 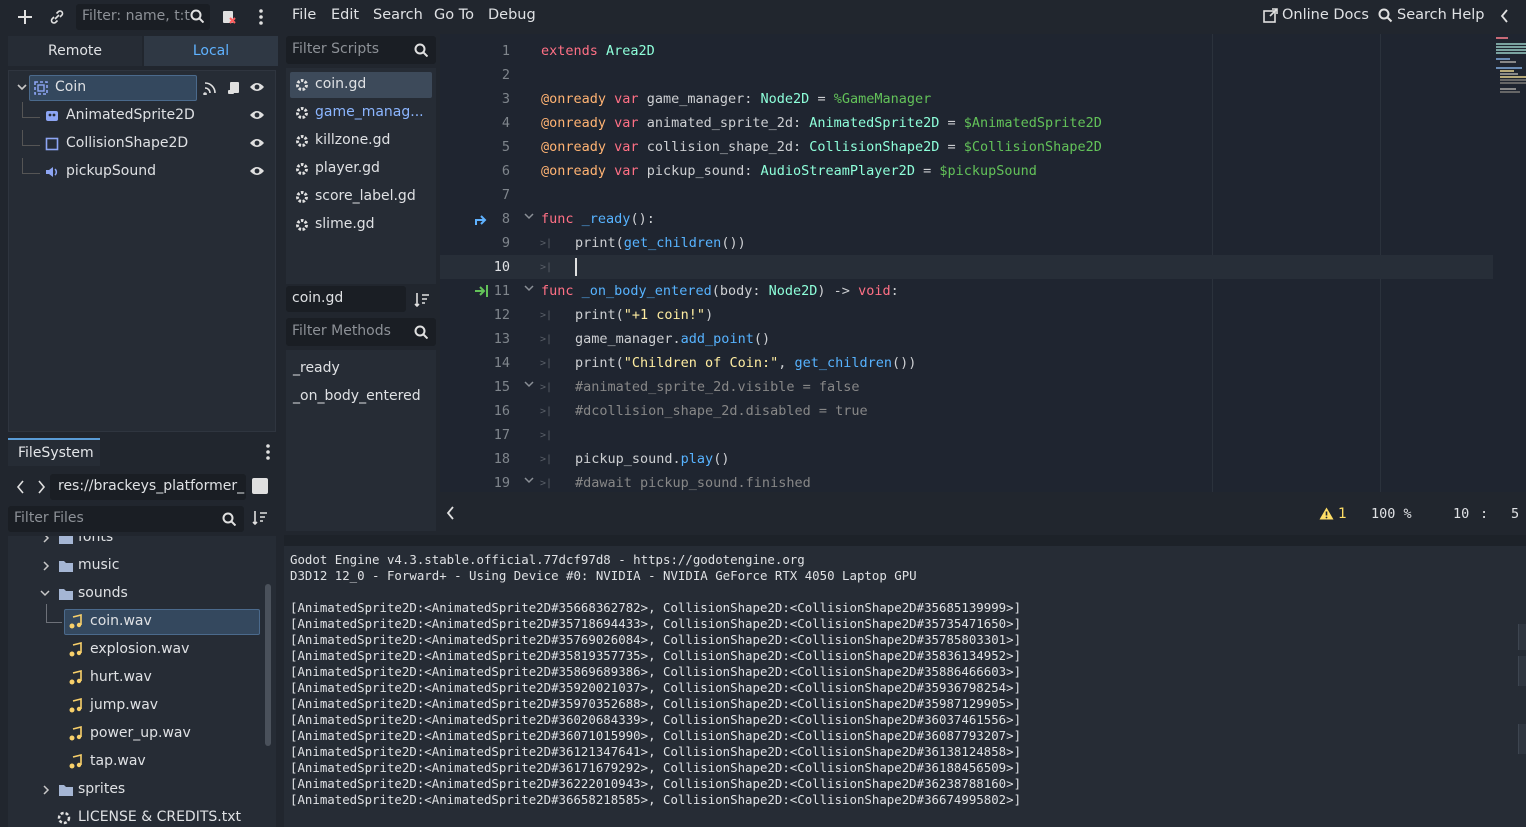 I want to click on token: var, so click(x=626, y=99).